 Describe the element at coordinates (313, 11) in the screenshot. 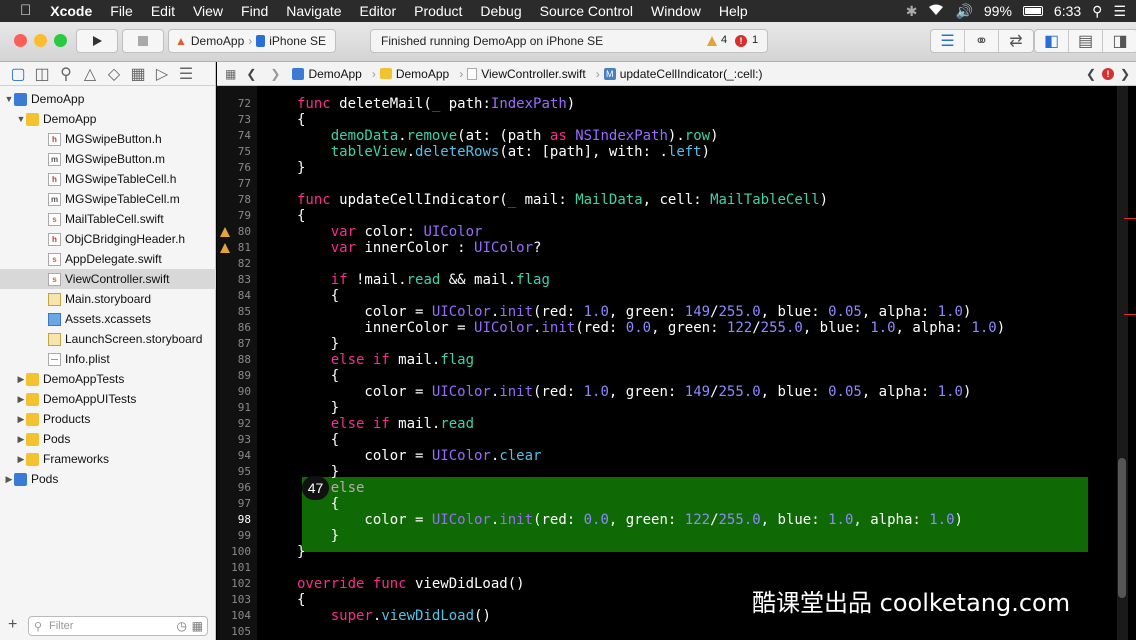

I see `menu-navigate: Navigate` at that location.